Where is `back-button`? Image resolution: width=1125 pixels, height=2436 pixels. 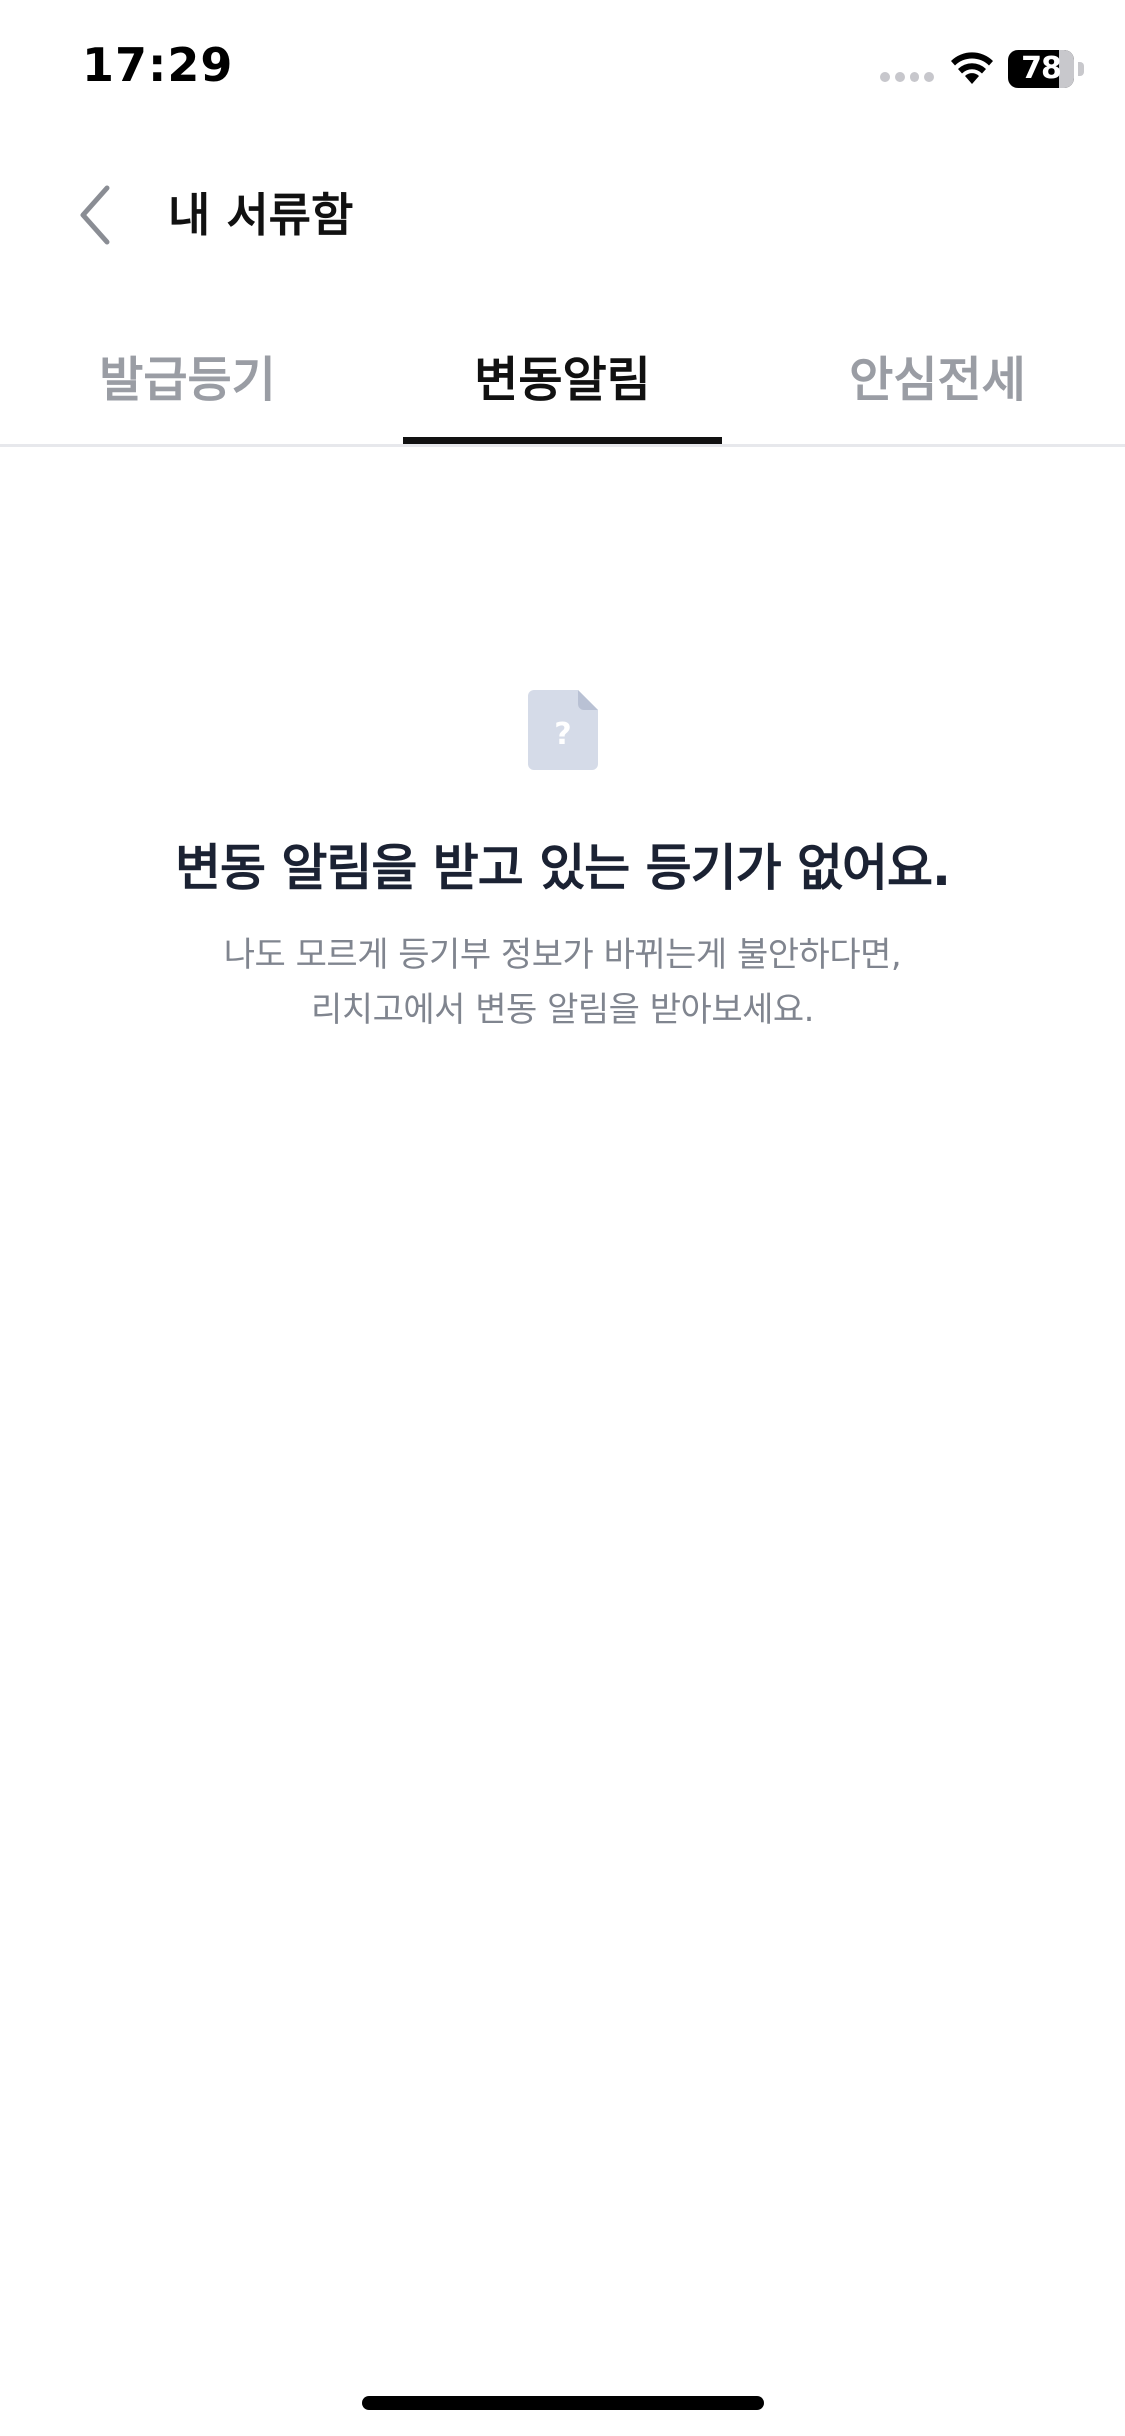
back-button is located at coordinates (95, 215).